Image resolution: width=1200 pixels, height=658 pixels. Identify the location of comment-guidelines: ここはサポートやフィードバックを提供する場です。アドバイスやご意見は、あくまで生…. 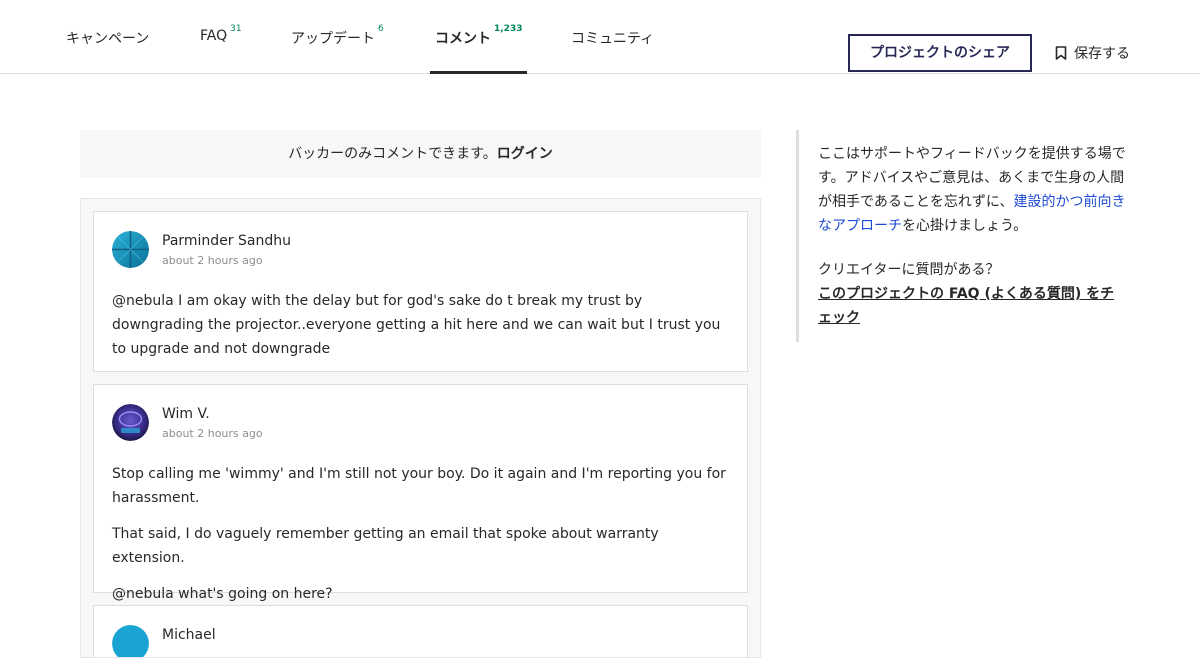
(961, 236).